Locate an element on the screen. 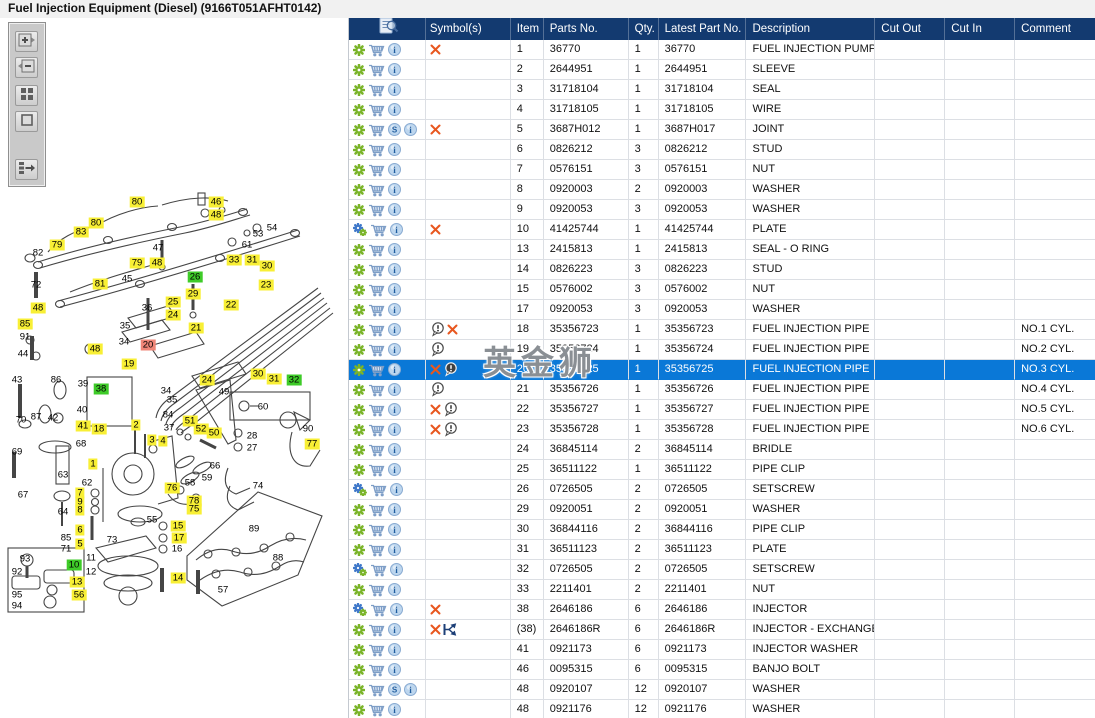  part-label-43: 43 is located at coordinates (17, 380).